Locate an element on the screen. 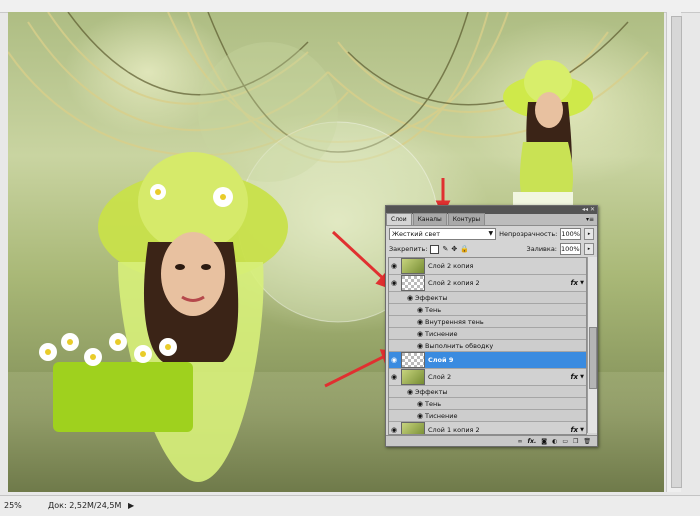 The image size is (700, 516). lock-transparency-checkbox is located at coordinates (435, 249).